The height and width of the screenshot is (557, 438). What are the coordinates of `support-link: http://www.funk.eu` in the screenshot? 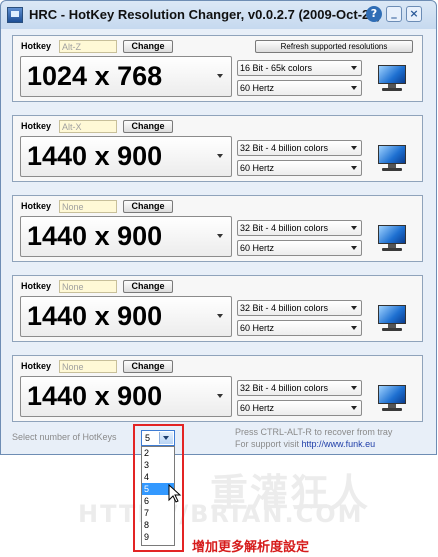 It's located at (339, 444).